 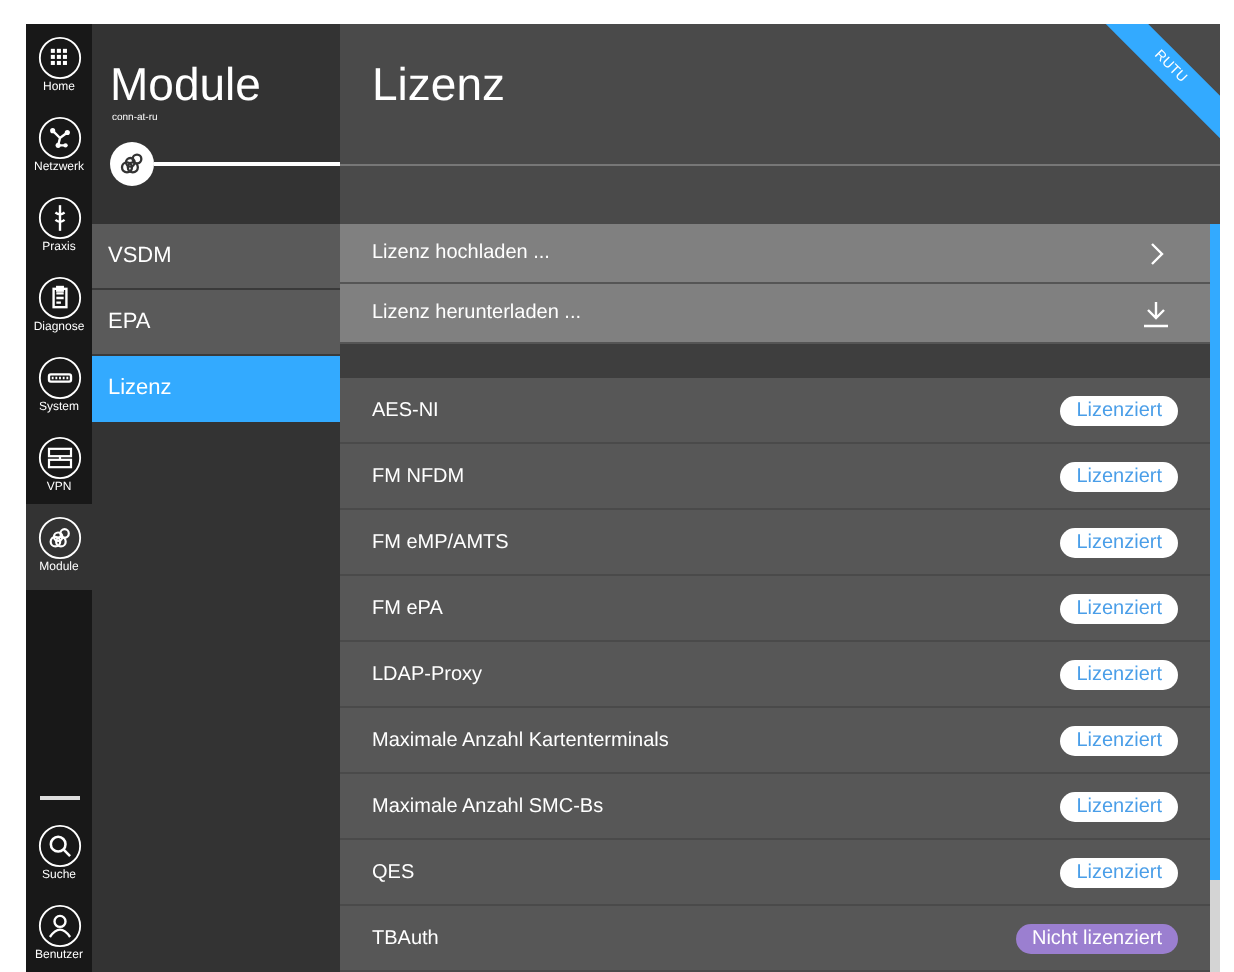 I want to click on panel-title: Module, so click(x=185, y=84).